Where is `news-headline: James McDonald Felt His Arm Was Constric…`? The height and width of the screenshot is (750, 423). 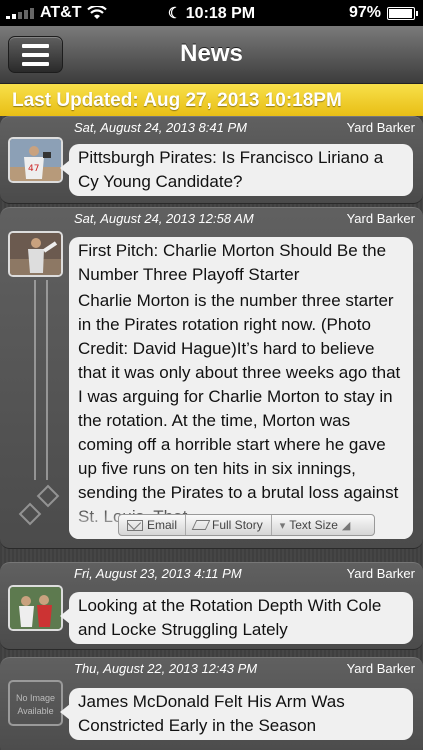
news-headline: James McDonald Felt His Arm Was Constric… is located at coordinates (236, 714).